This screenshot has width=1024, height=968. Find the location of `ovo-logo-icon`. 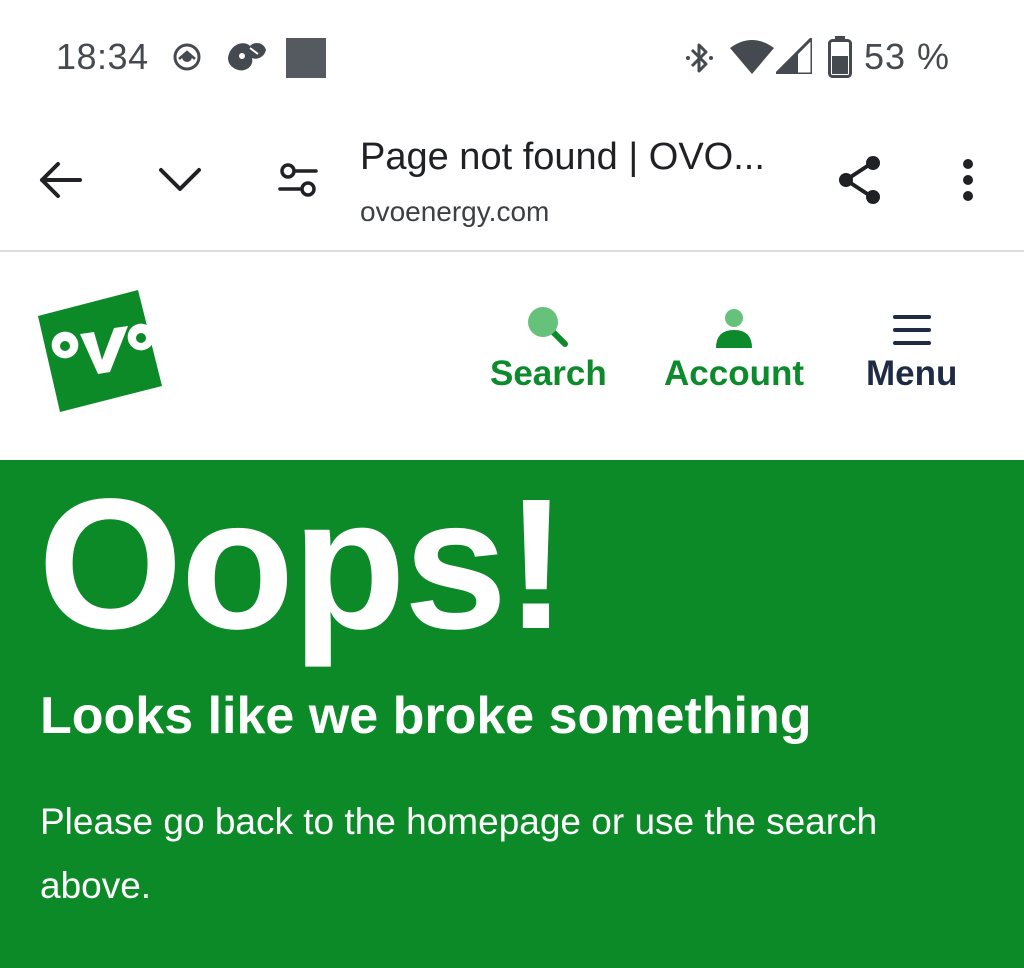

ovo-logo-icon is located at coordinates (100, 354).